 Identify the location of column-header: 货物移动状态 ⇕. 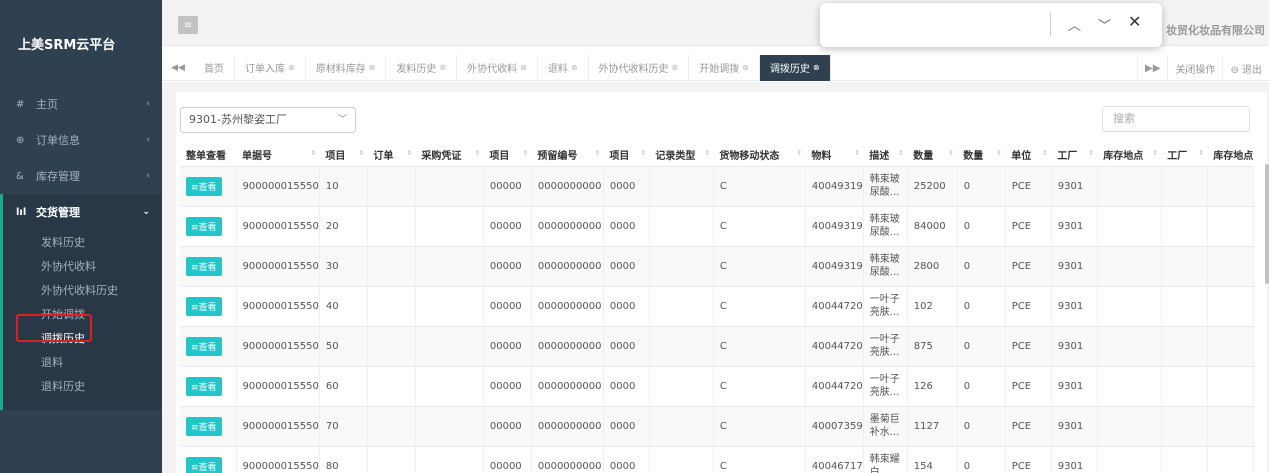
(759, 155).